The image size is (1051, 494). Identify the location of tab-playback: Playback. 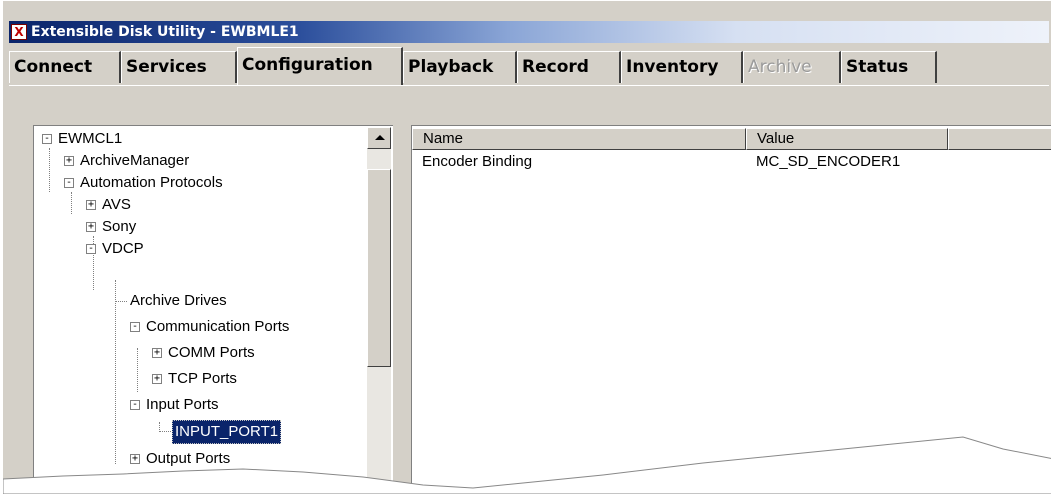
(460, 67).